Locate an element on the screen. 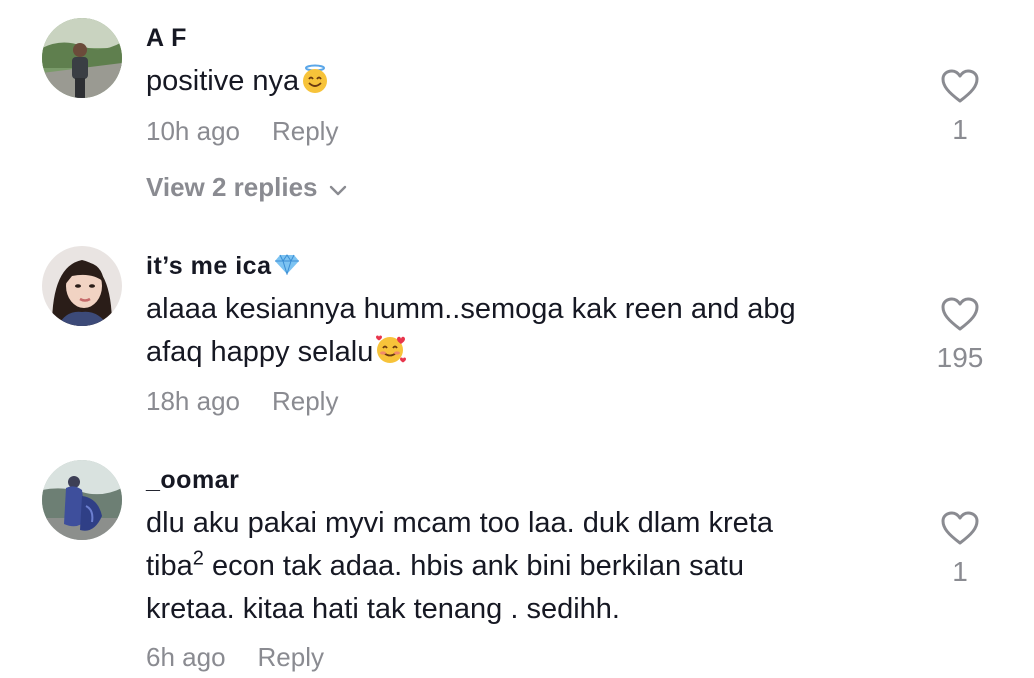 This screenshot has width=1034, height=678. smiling-face-with-hearts-emoji is located at coordinates (391, 355).